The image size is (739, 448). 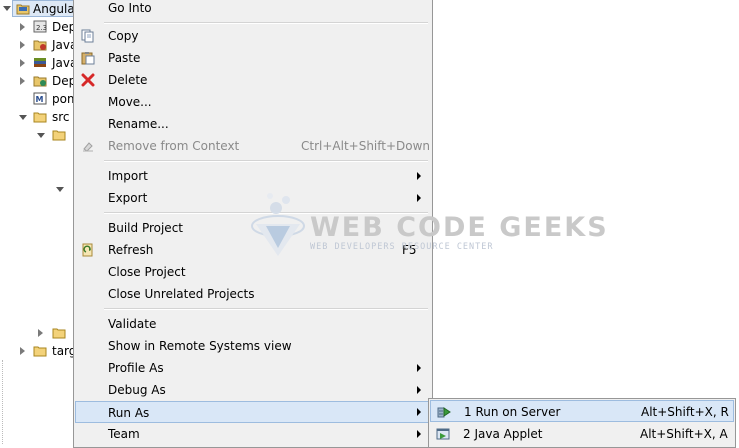 I want to click on maven-pom-icon: M, so click(x=40, y=98).